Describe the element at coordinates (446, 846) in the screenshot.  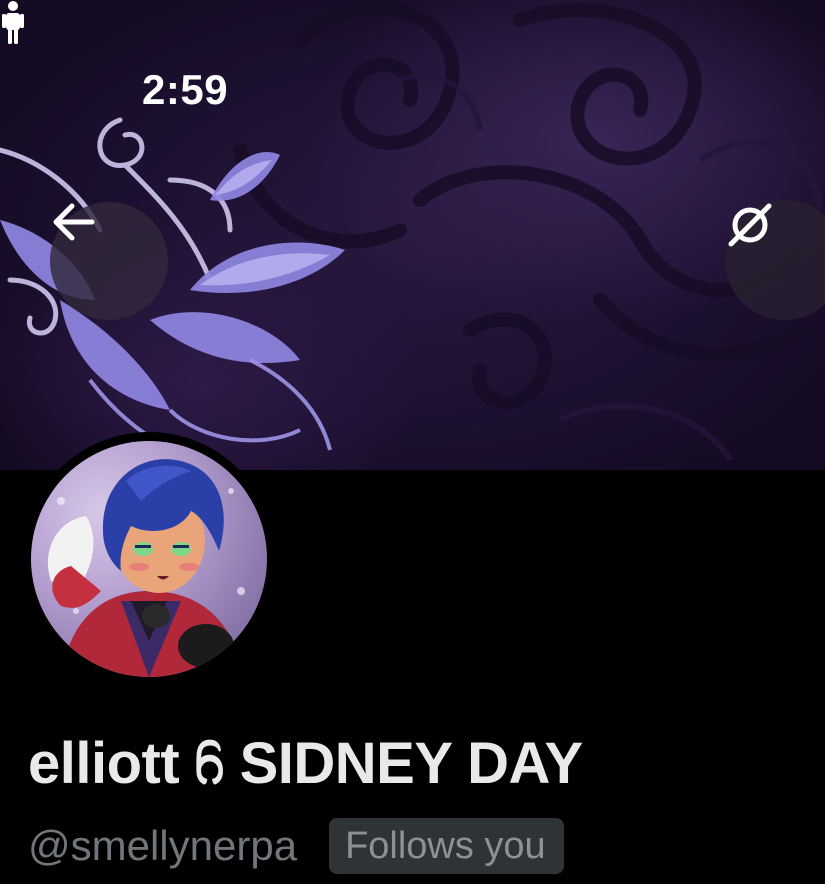
I see `follows-you-badge: Follows you` at that location.